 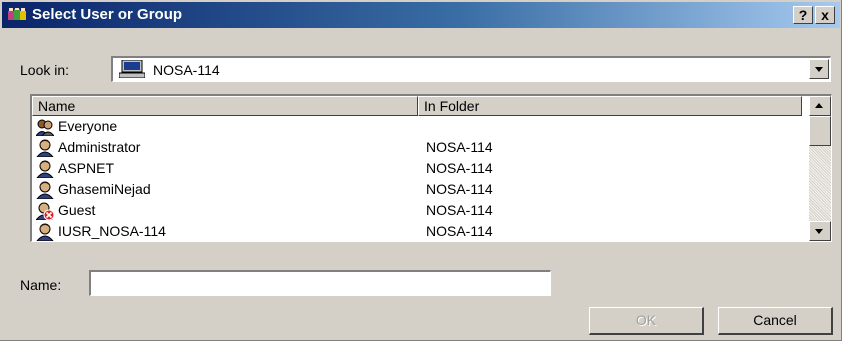 What do you see at coordinates (417, 168) in the screenshot?
I see `list-item: ASPNET NOSA-114` at bounding box center [417, 168].